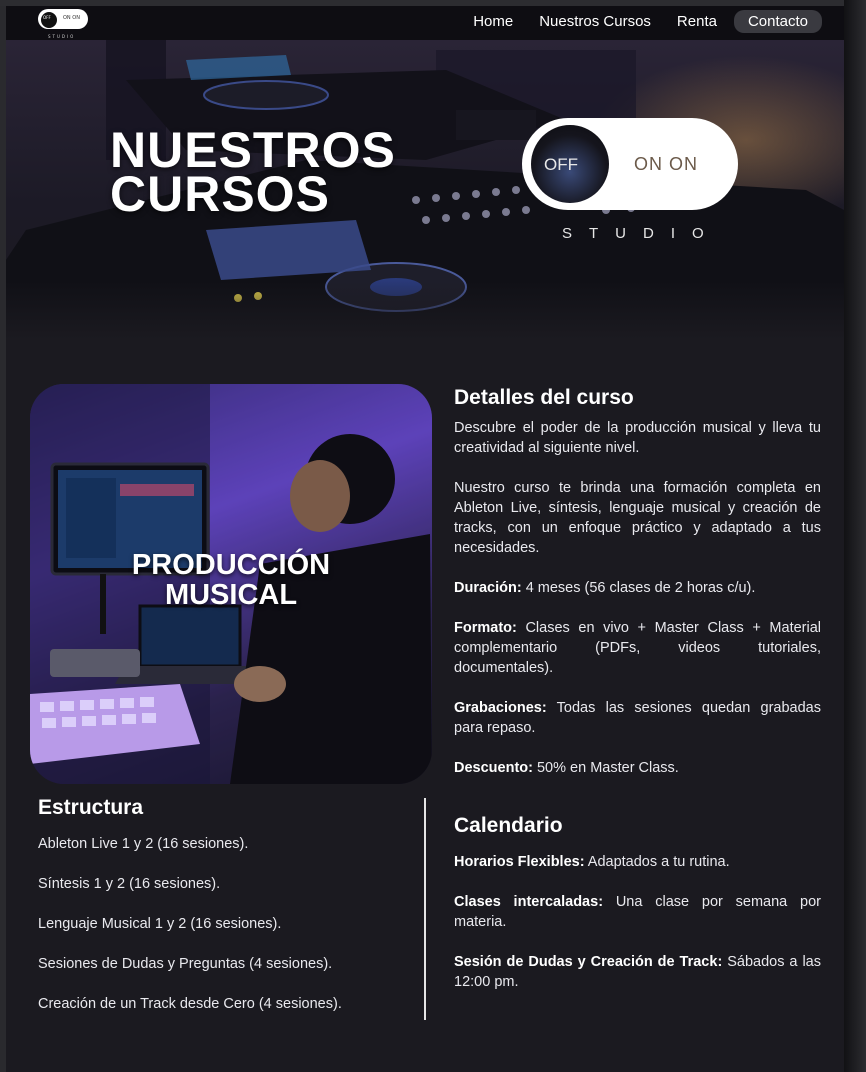 The width and height of the screenshot is (866, 1072). I want to click on nav-link-contacto: Contacto, so click(777, 21).